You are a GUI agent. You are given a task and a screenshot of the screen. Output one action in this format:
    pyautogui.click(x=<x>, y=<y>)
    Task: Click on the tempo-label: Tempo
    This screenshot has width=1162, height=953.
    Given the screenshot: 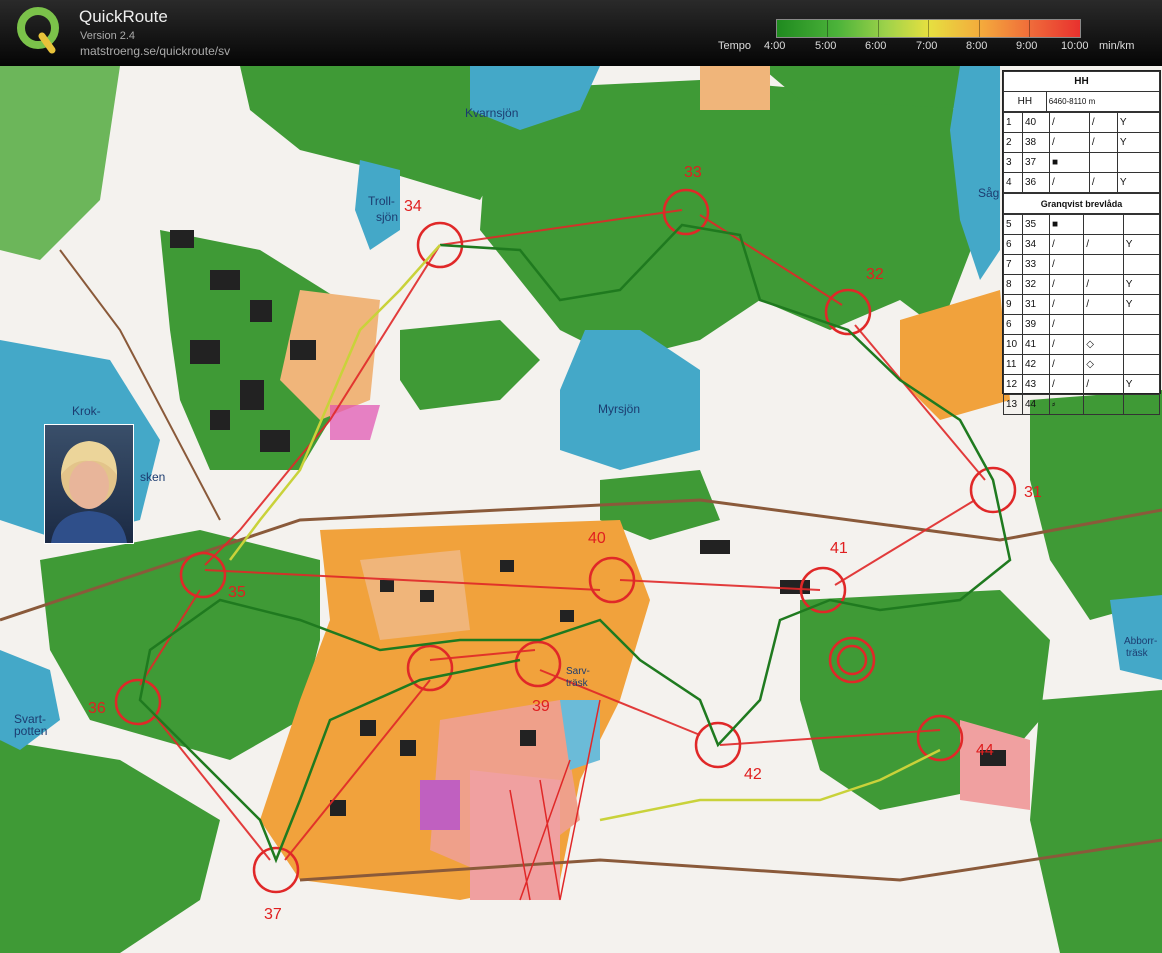 What is the action you would take?
    pyautogui.click(x=735, y=46)
    